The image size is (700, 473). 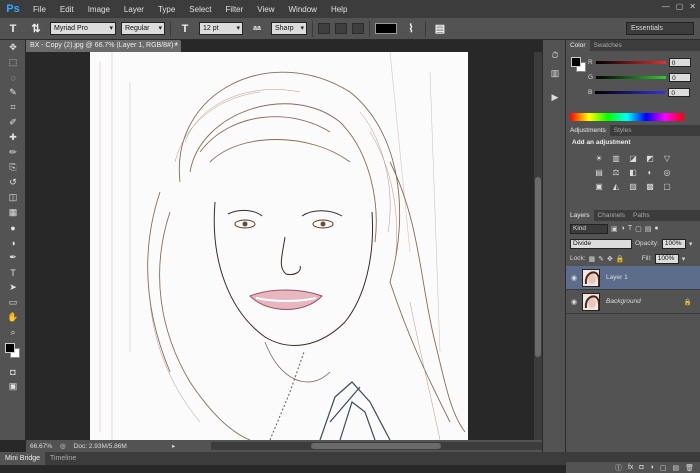 I want to click on fill-field: 100%, so click(x=666, y=258).